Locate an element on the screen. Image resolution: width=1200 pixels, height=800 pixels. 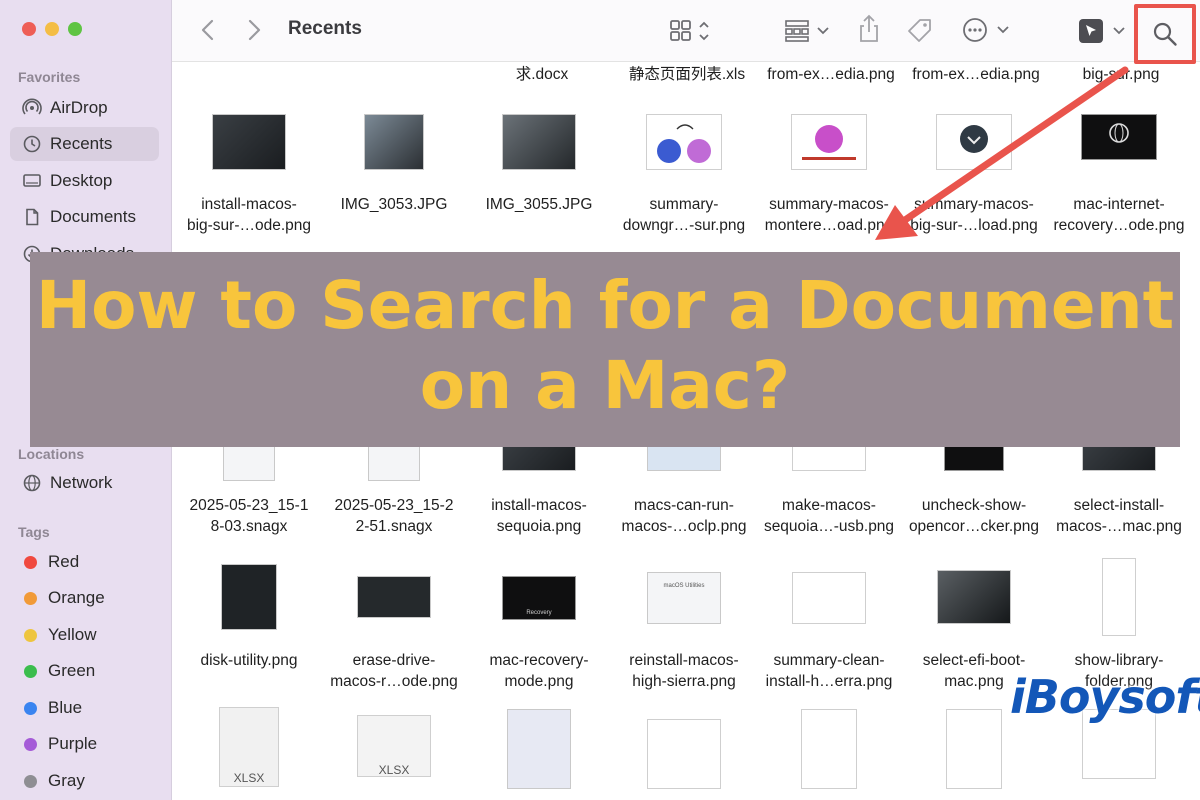
desktop-icon is located at coordinates (32, 180).